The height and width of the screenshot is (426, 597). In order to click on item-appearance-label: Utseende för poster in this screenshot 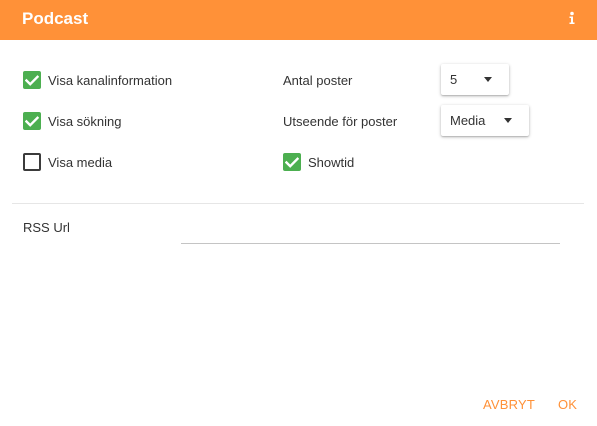, I will do `click(340, 121)`.